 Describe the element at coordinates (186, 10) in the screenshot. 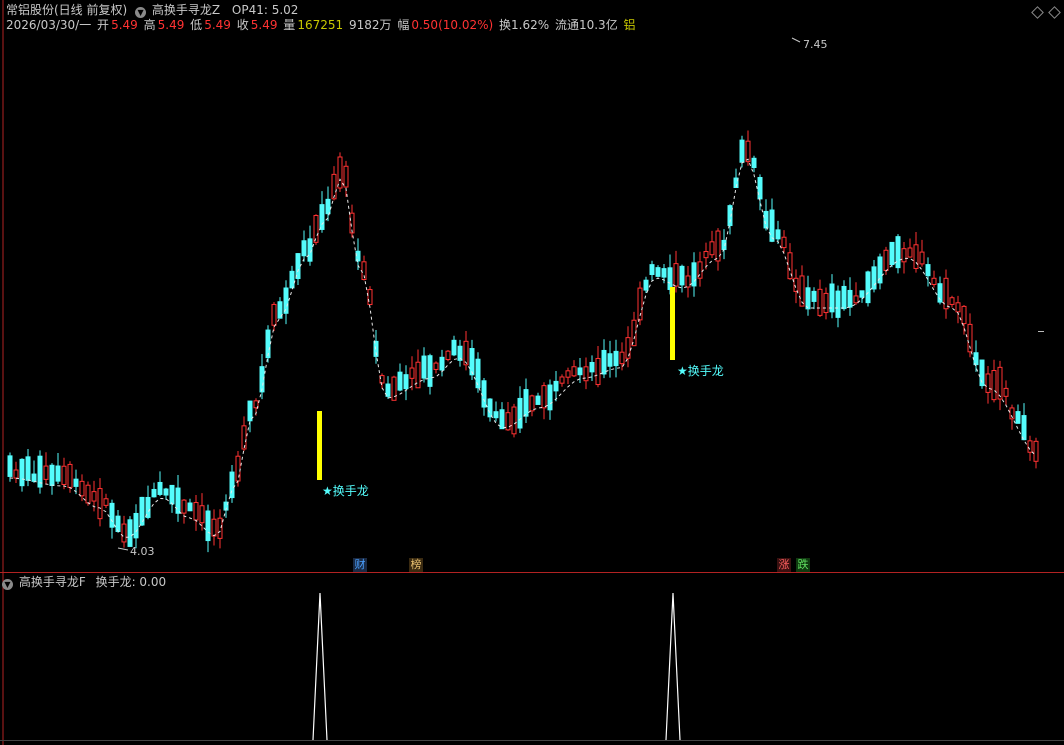

I see `indicator-name: 高换手寻龙Z` at that location.